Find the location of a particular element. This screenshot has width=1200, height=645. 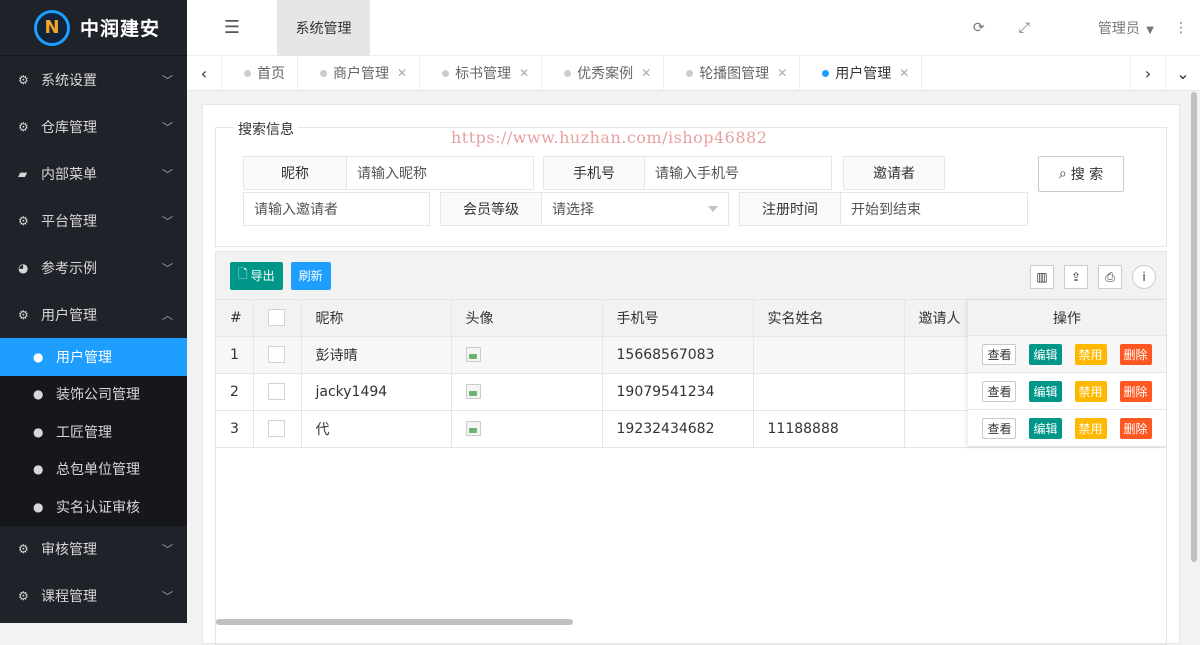

logo-mark: N is located at coordinates (52, 27).